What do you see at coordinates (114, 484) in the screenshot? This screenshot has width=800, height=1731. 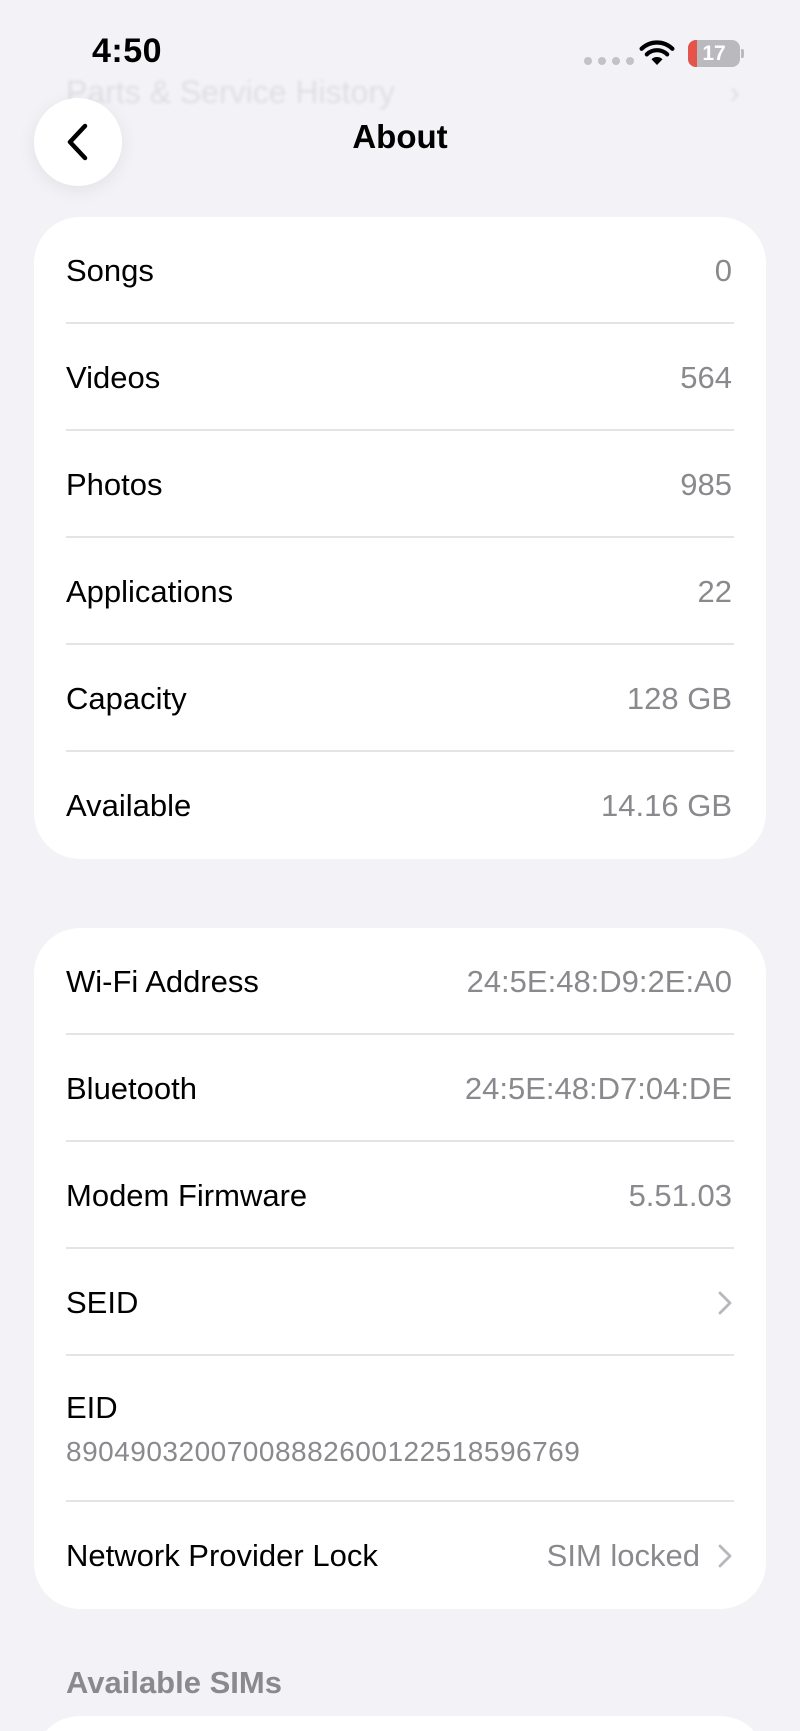 I see `row-label: Photos` at bounding box center [114, 484].